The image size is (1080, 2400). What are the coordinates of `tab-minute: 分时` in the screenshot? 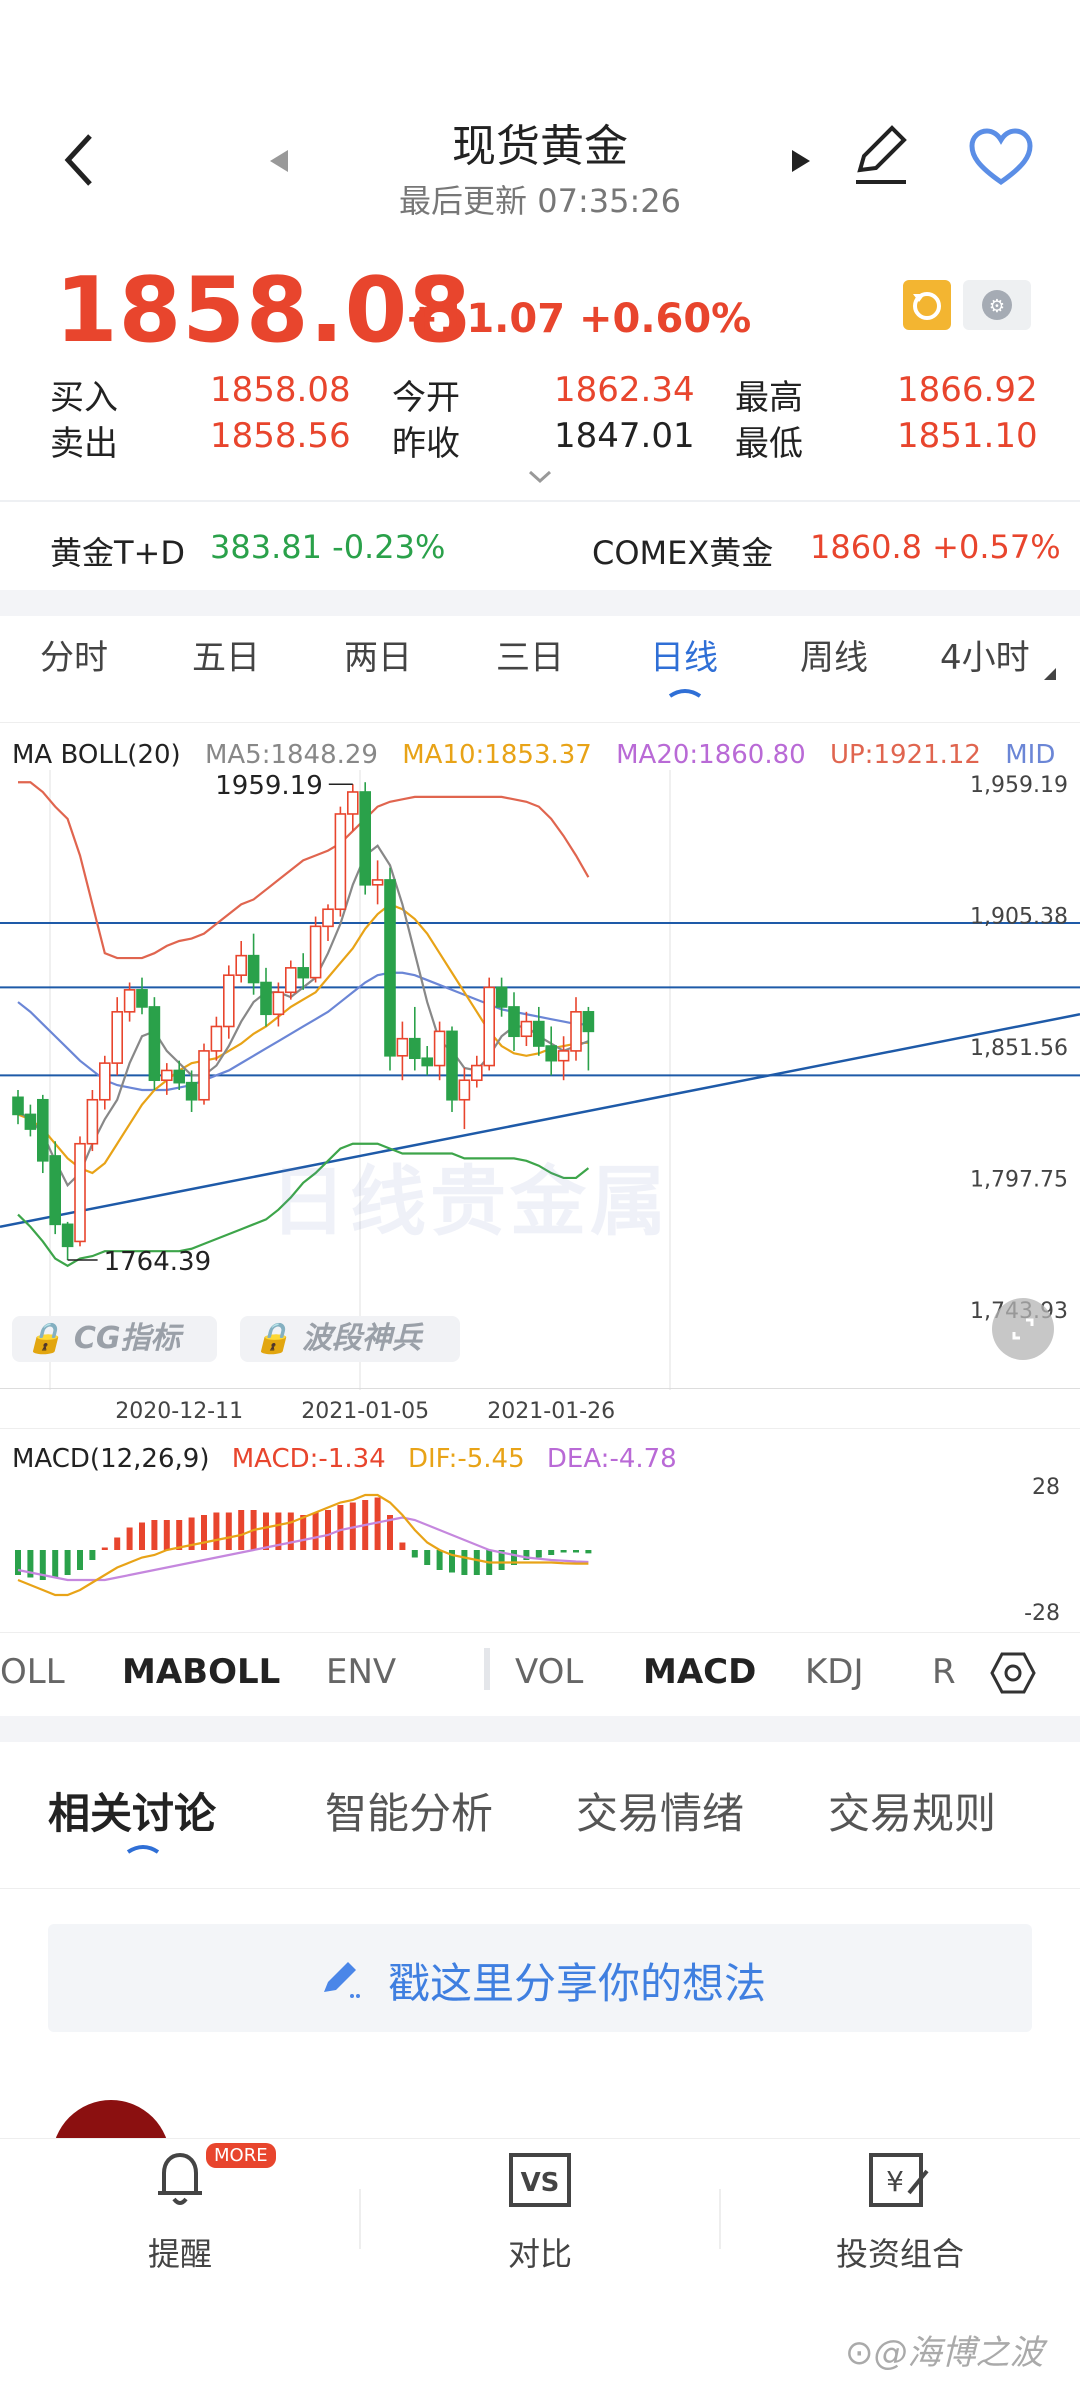 It's located at (74, 654).